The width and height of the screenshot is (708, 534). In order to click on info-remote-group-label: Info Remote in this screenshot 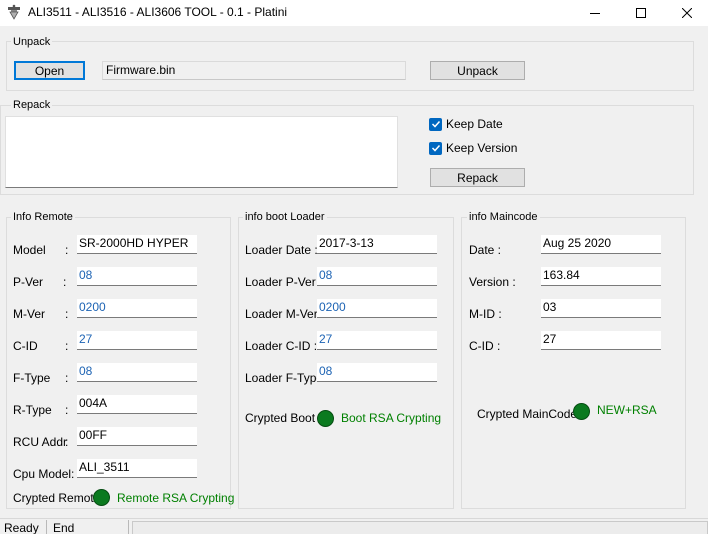, I will do `click(43, 217)`.